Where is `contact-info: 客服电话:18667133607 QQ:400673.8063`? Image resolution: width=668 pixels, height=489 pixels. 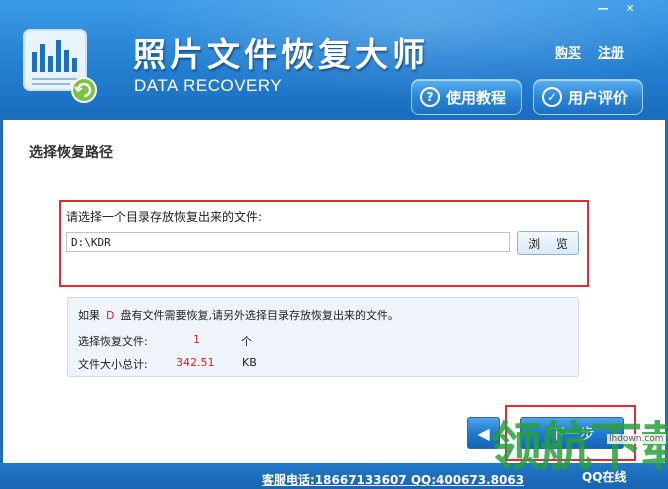
contact-info: 客服电话:18667133607 QQ:400673.8063 is located at coordinates (393, 479).